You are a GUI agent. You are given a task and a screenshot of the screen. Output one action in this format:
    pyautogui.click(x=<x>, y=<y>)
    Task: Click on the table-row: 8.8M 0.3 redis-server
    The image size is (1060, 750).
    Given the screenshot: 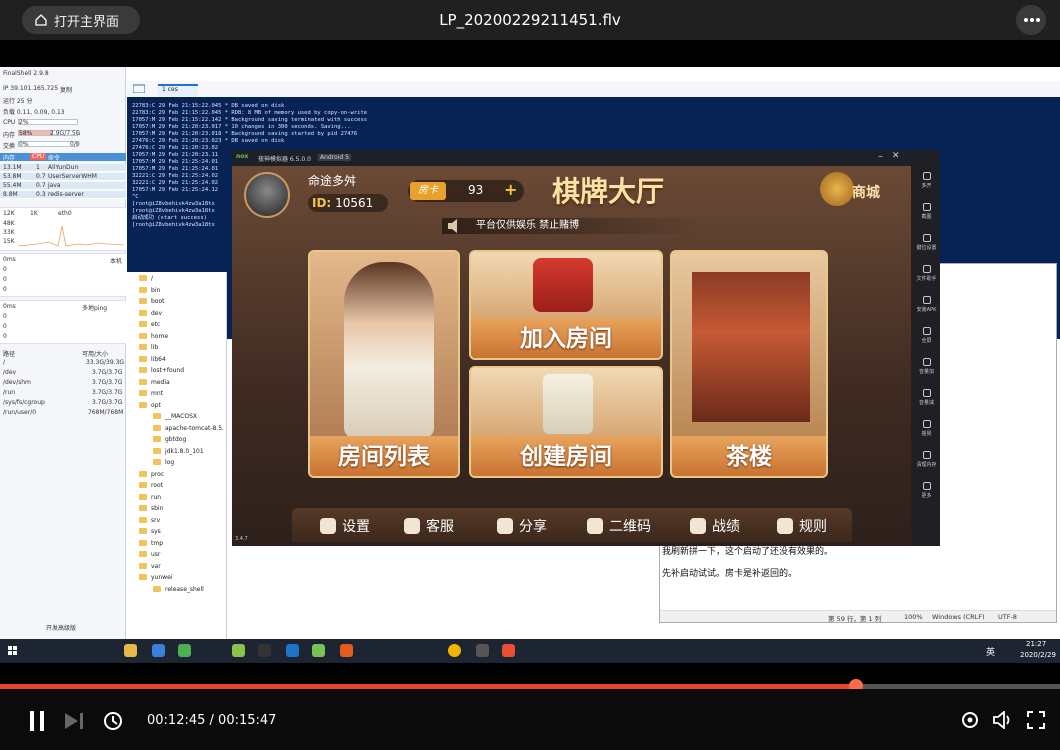 What is the action you would take?
    pyautogui.click(x=63, y=195)
    